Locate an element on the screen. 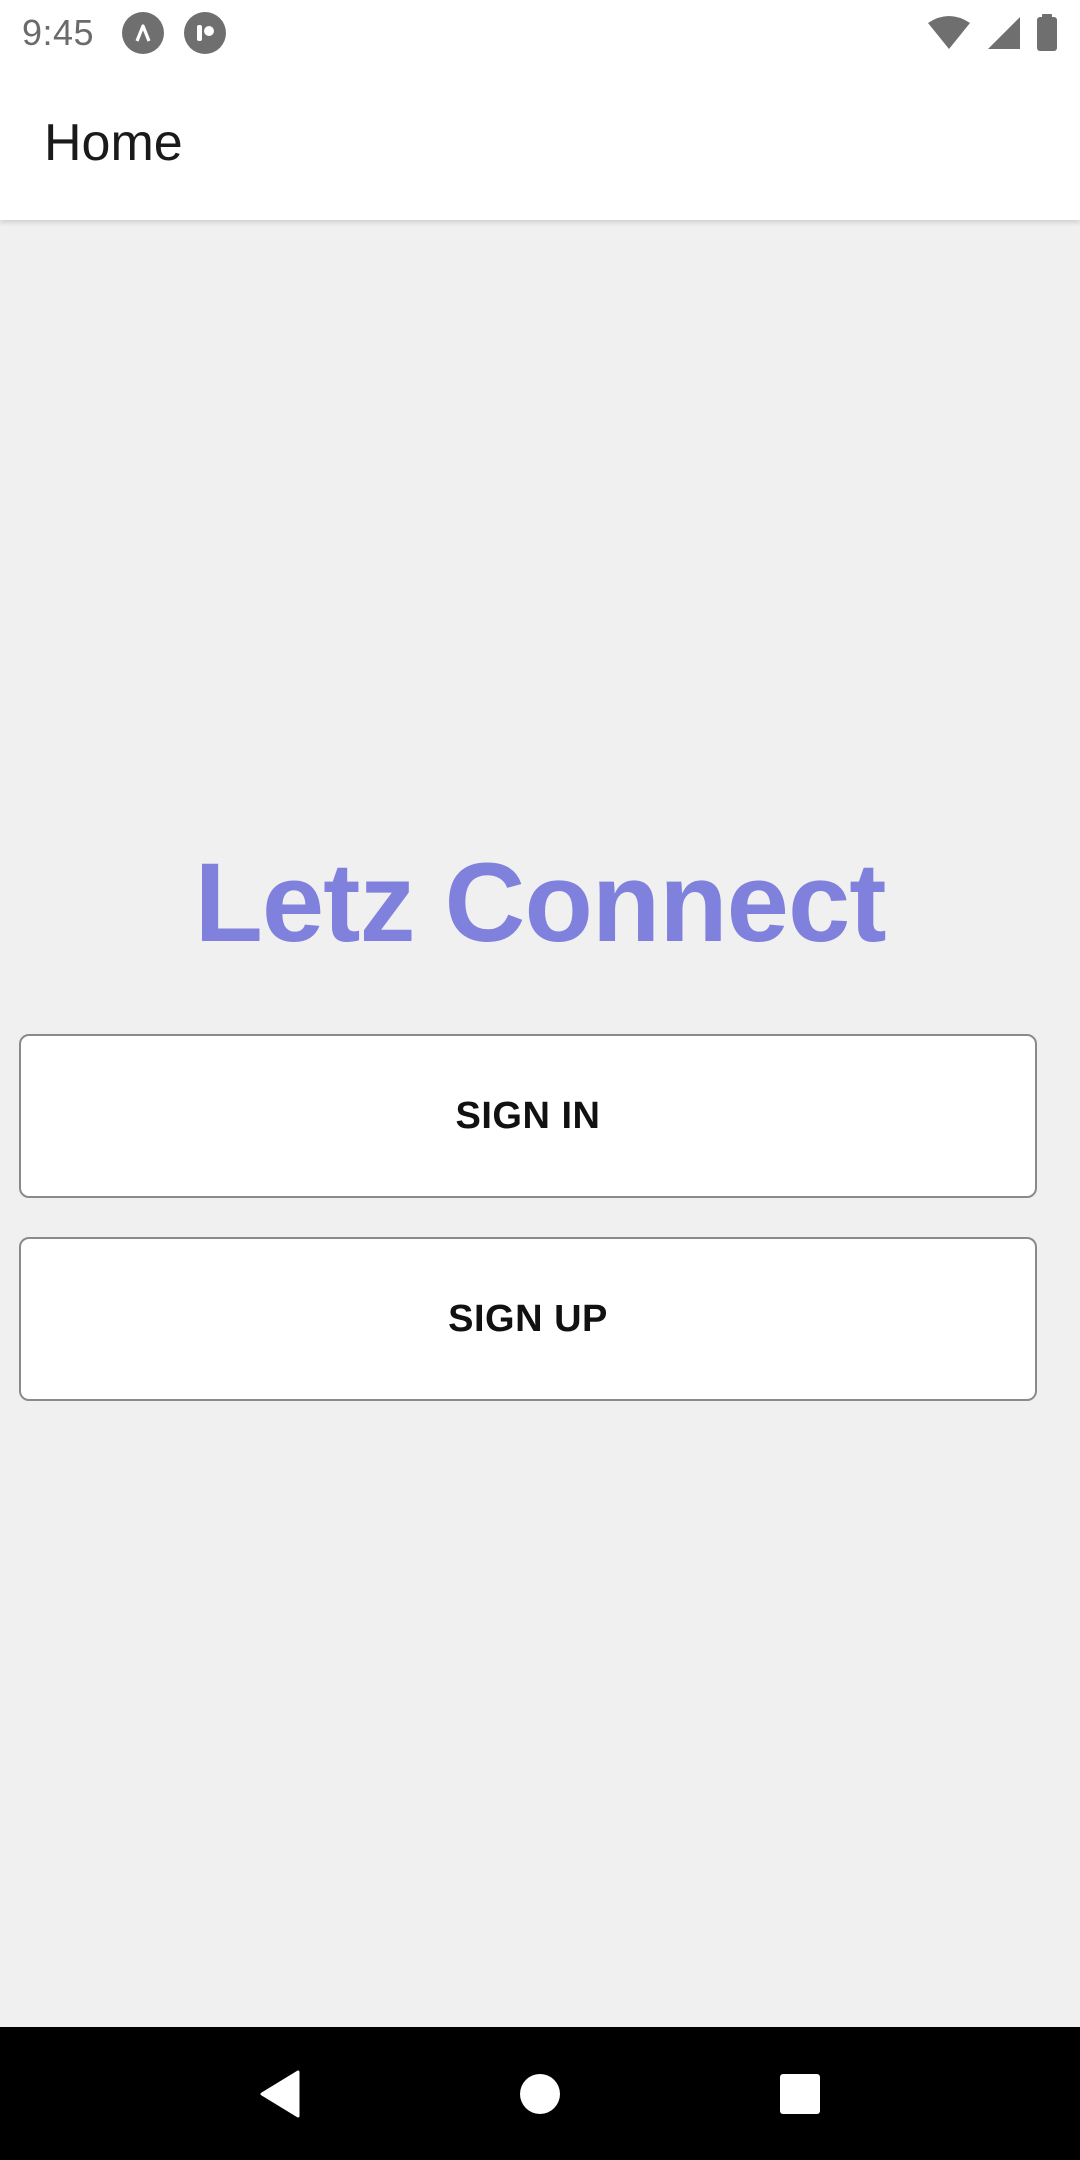 The height and width of the screenshot is (2160, 1080). system-nav-bar is located at coordinates (540, 2093).